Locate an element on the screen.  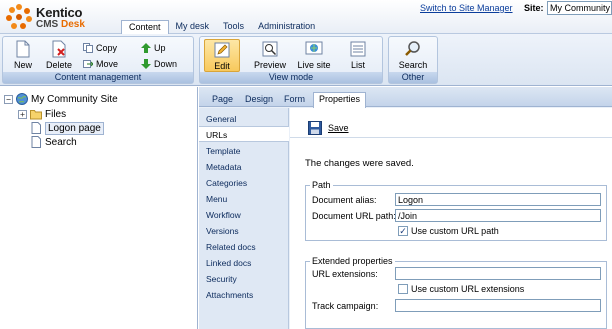
nav-urls: URLs is located at coordinates (244, 134).